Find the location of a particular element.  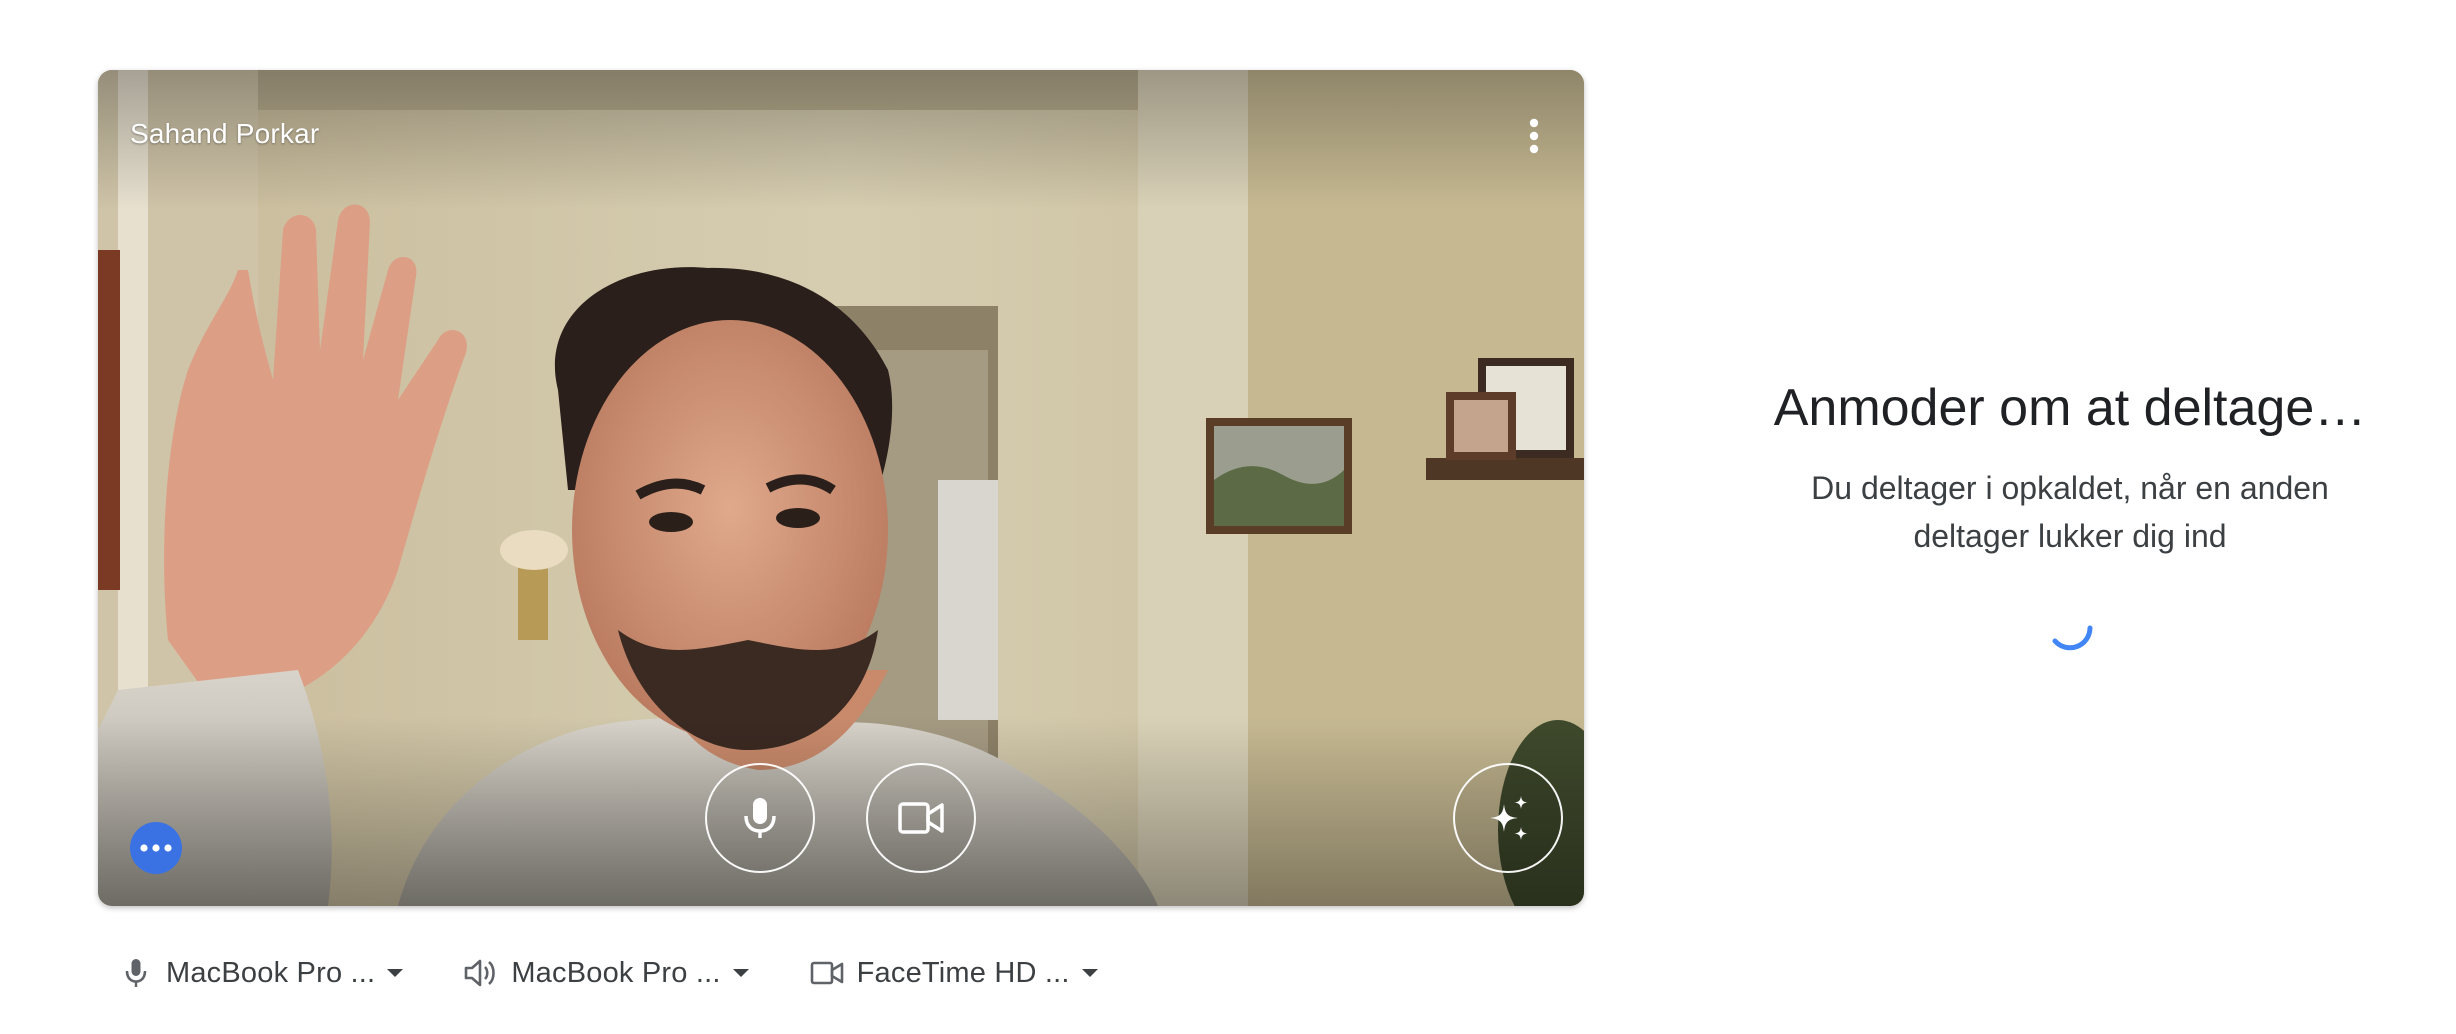

more-horiz-icon is located at coordinates (156, 848).